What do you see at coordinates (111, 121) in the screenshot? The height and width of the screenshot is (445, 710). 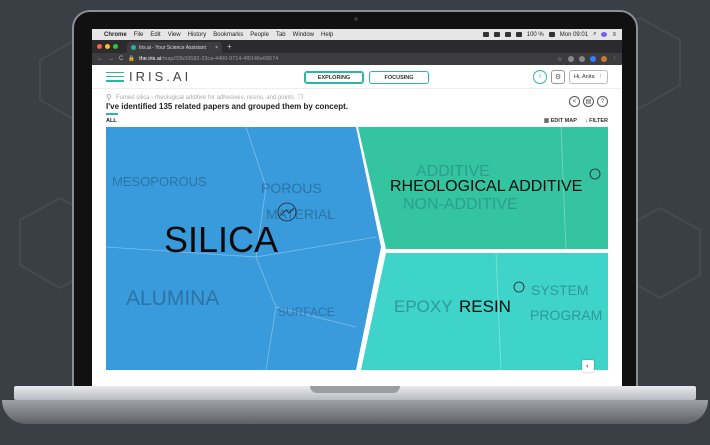 I see `filter-all-tab: ALL` at bounding box center [111, 121].